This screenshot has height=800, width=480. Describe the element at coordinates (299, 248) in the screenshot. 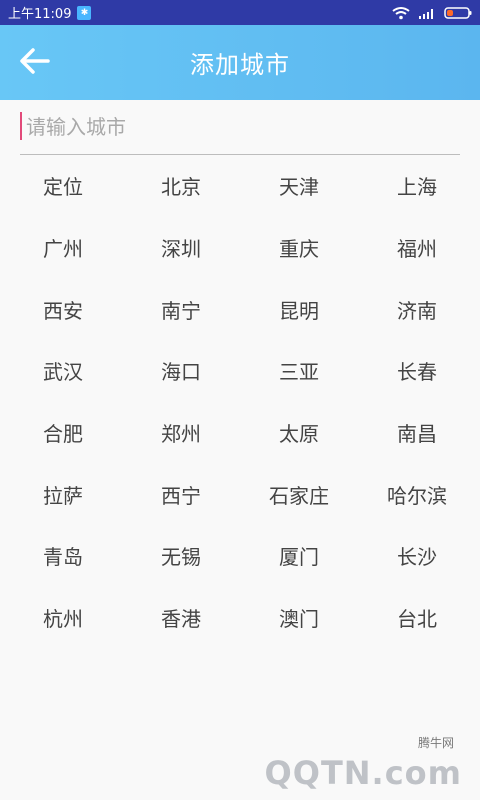

I see `city-item: 重庆` at that location.